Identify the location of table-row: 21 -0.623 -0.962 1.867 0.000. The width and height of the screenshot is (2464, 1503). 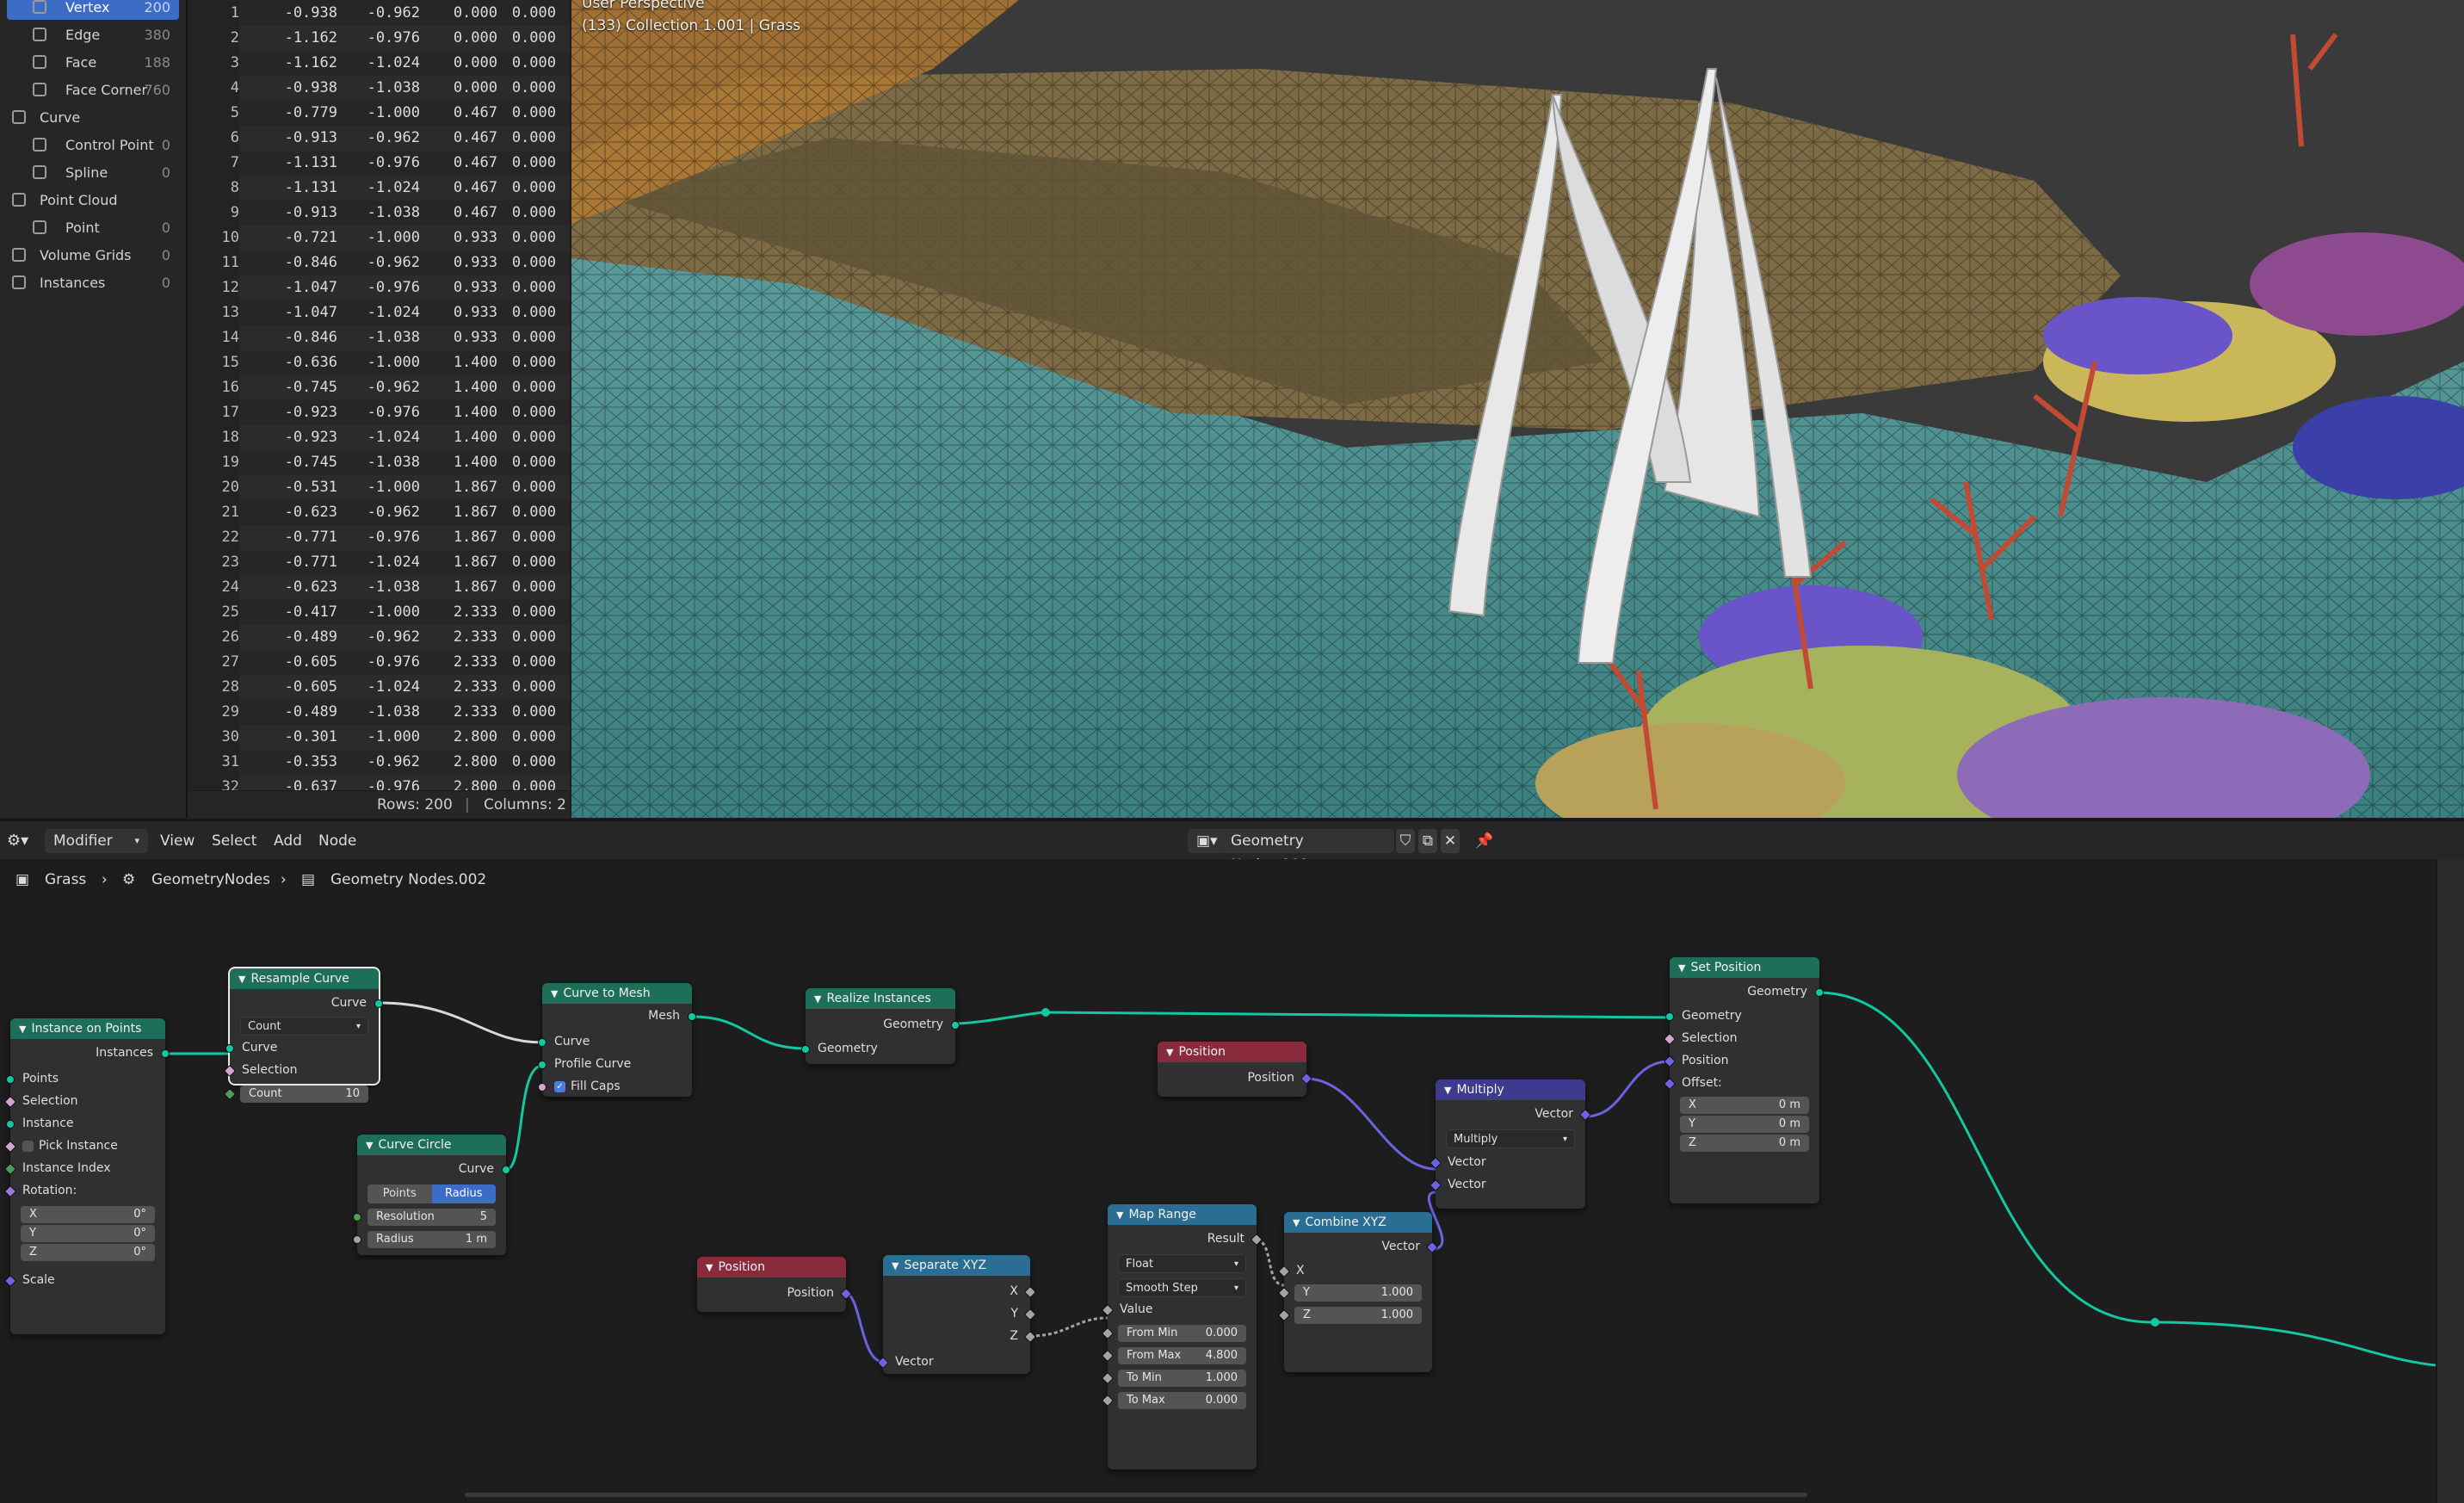
(379, 513).